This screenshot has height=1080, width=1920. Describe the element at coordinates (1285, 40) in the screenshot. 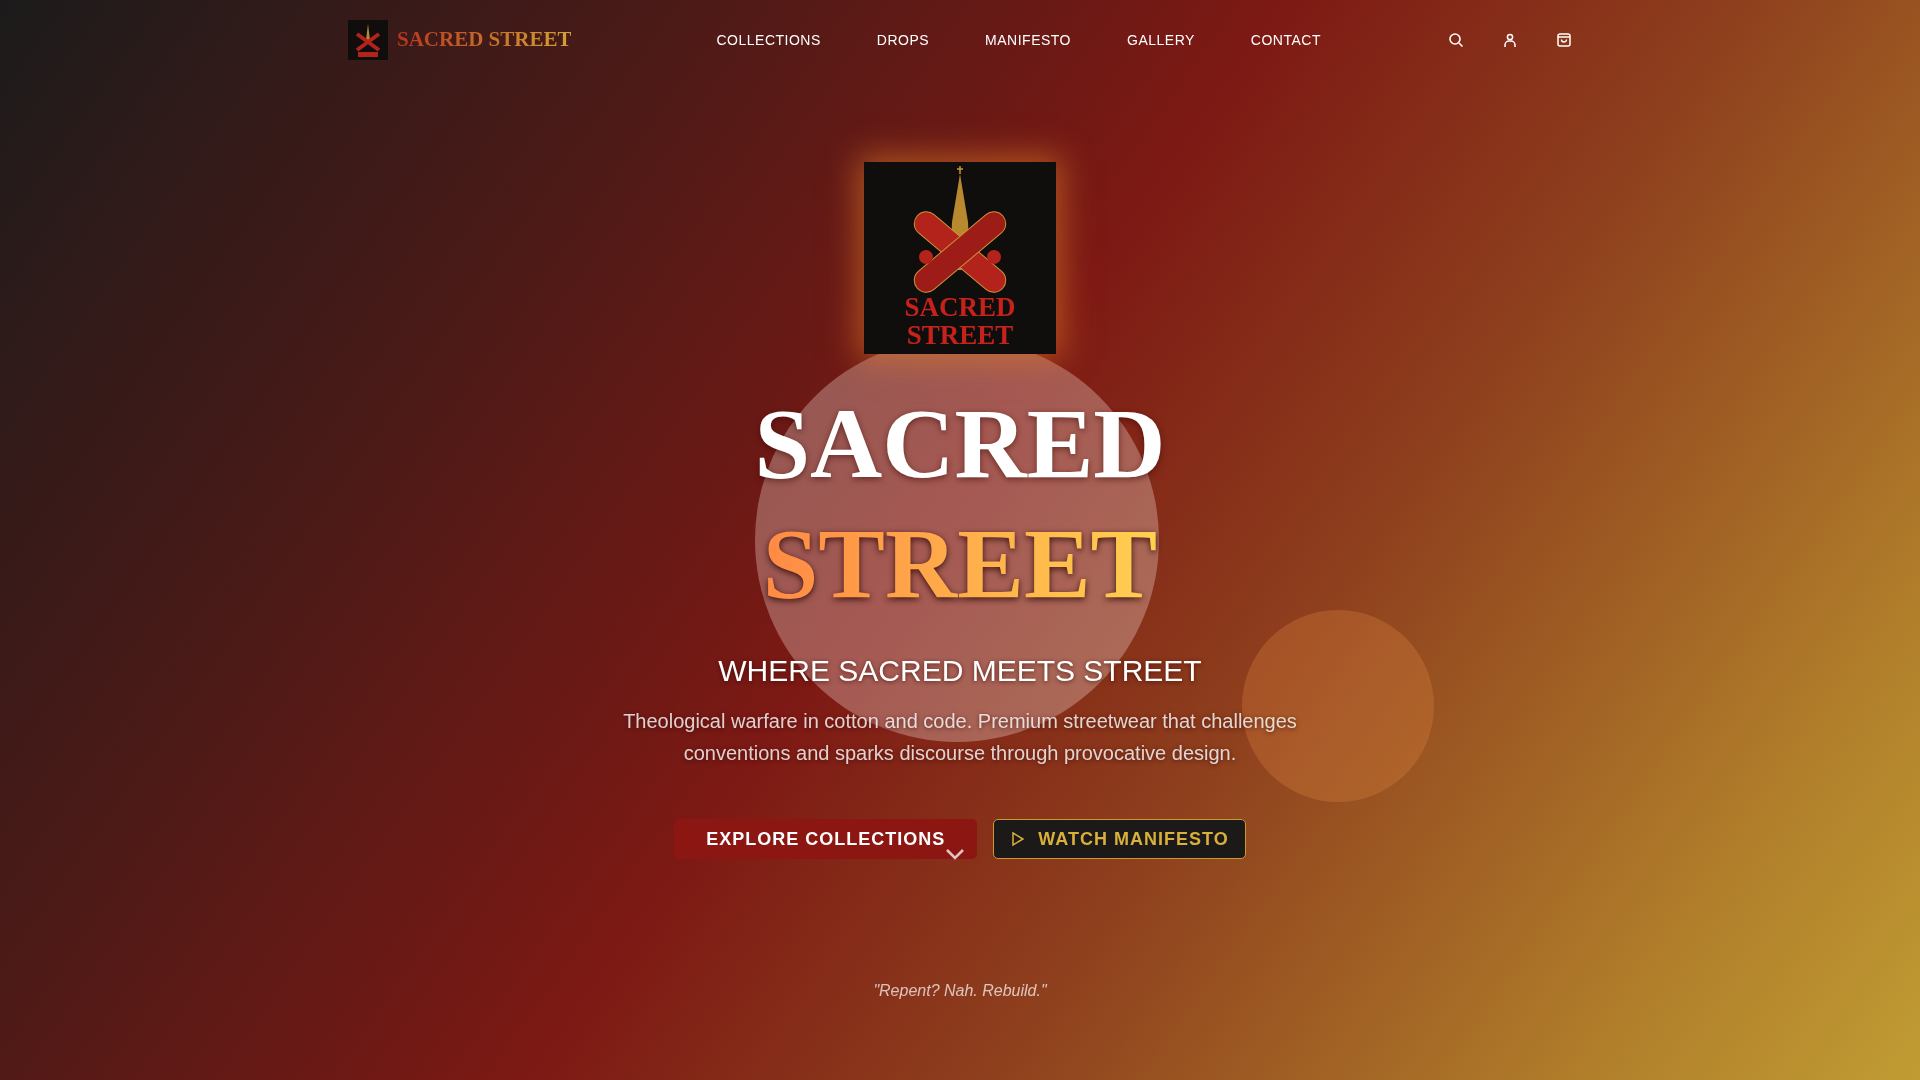

I see `nav-link: CONTACT` at that location.